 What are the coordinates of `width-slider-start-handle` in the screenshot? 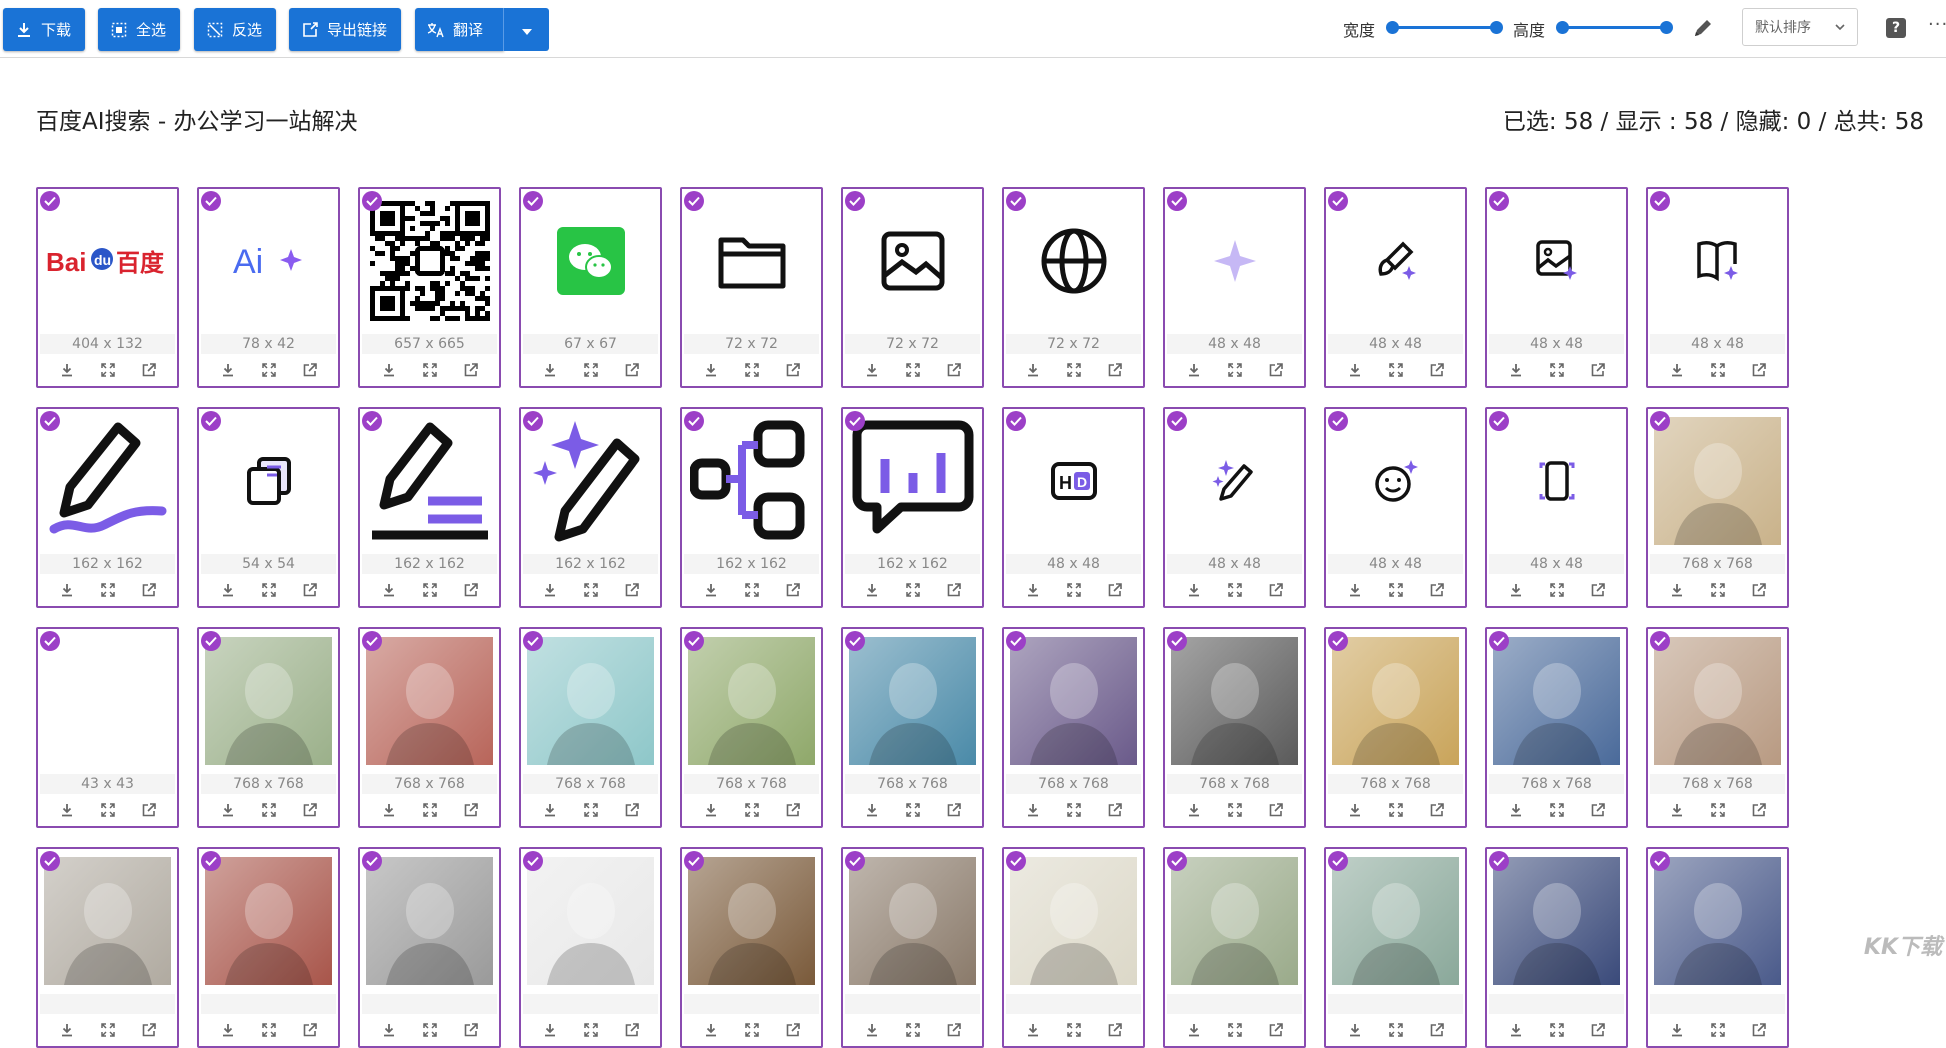 It's located at (1392, 27).